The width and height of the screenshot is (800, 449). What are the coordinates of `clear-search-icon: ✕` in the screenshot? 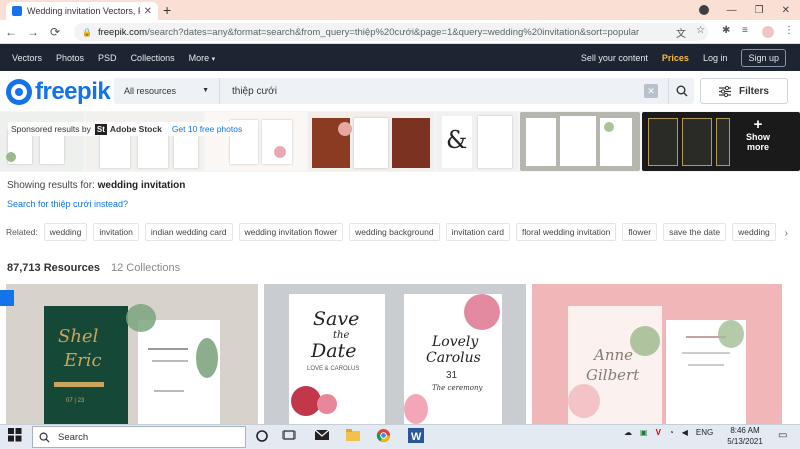 It's located at (651, 91).